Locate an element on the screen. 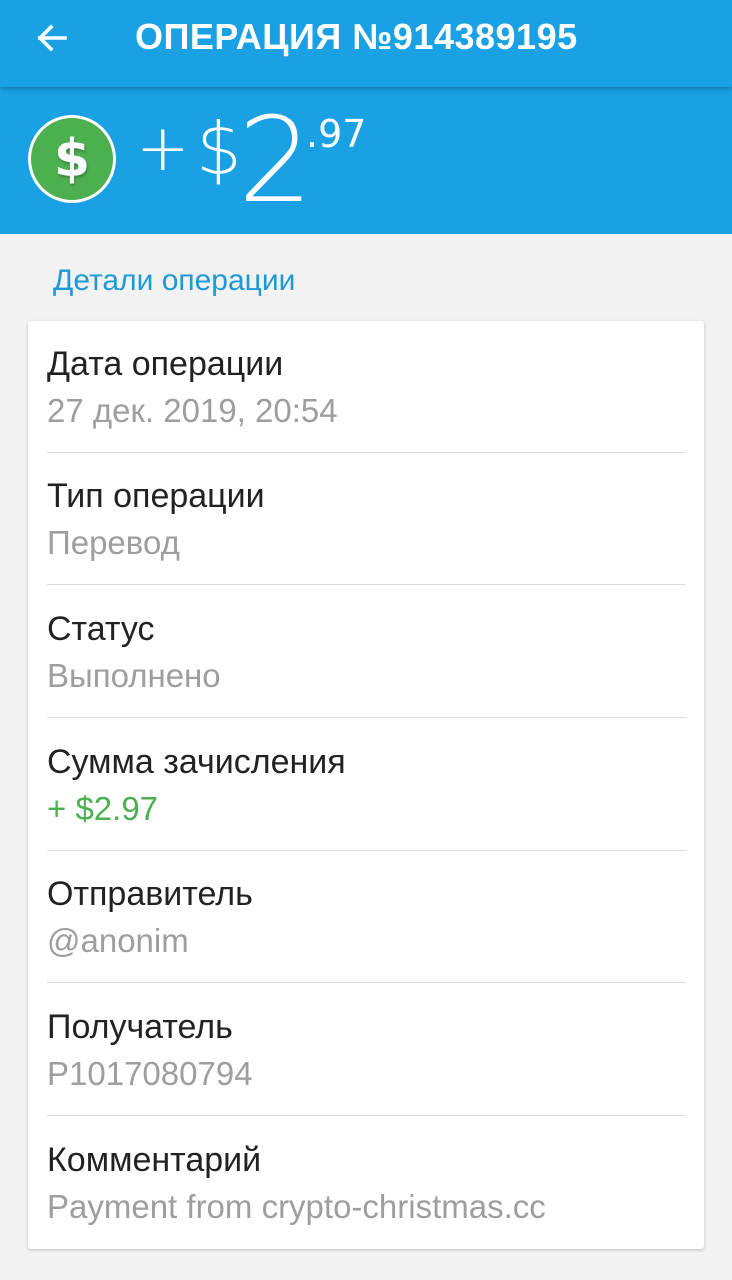  detail-row-status: Статус Выполнено is located at coordinates (366, 652).